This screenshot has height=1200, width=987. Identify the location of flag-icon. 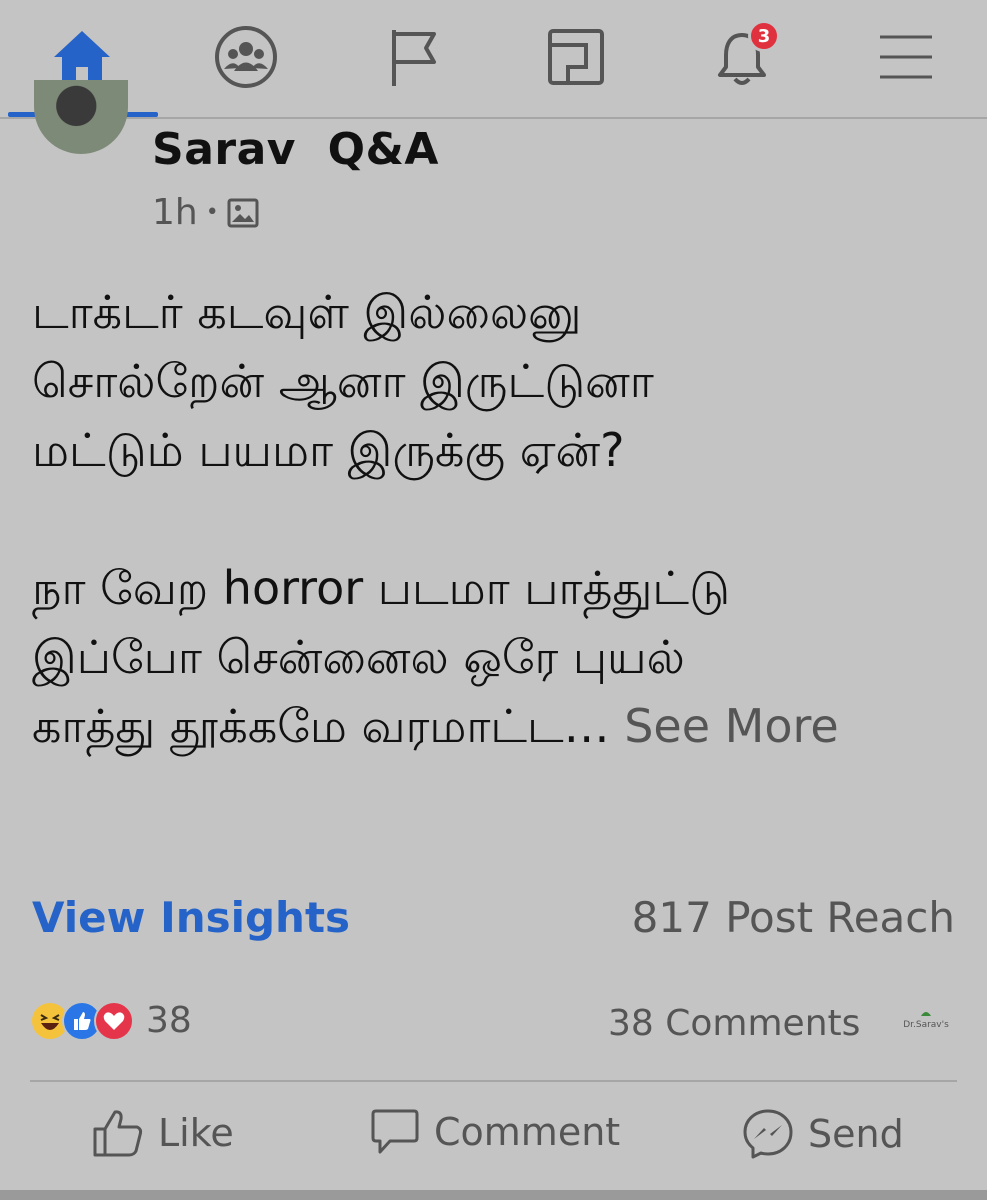
(414, 58).